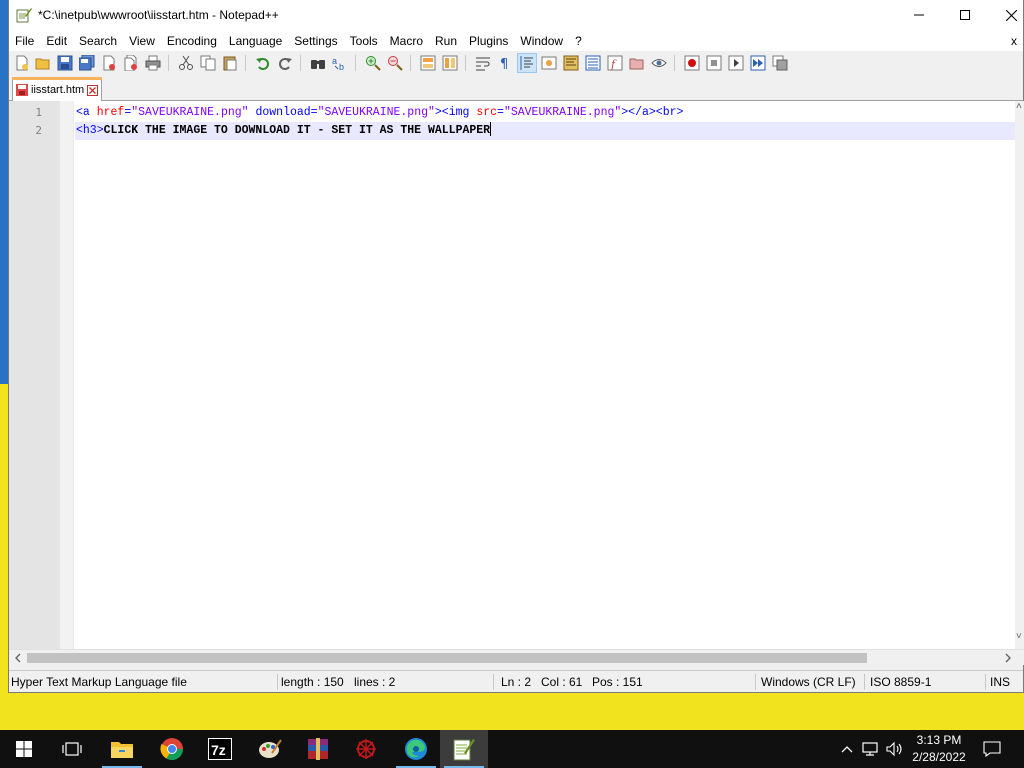  I want to click on menu-language: Language, so click(255, 41).